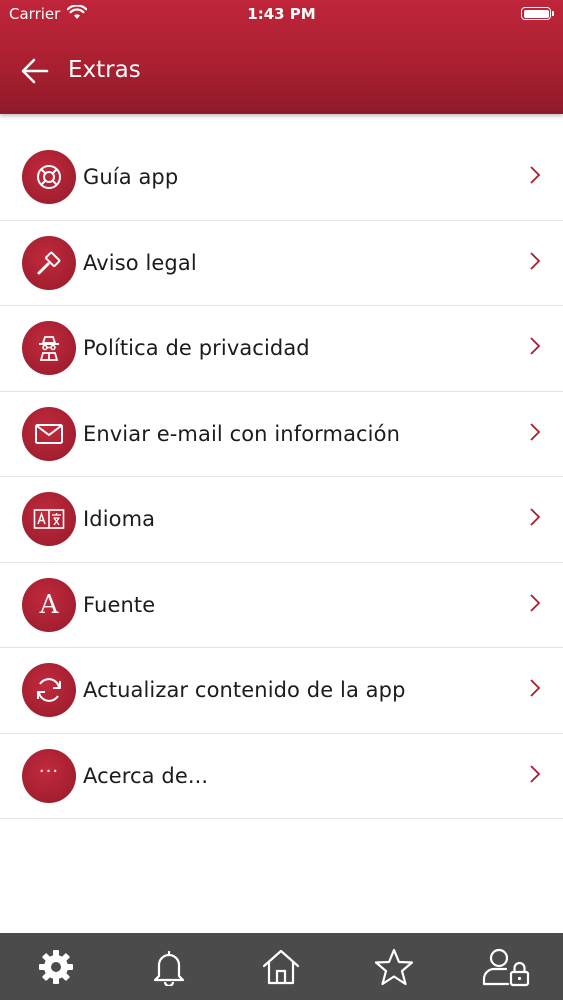  What do you see at coordinates (49, 690) in the screenshot?
I see `refresh-icon` at bounding box center [49, 690].